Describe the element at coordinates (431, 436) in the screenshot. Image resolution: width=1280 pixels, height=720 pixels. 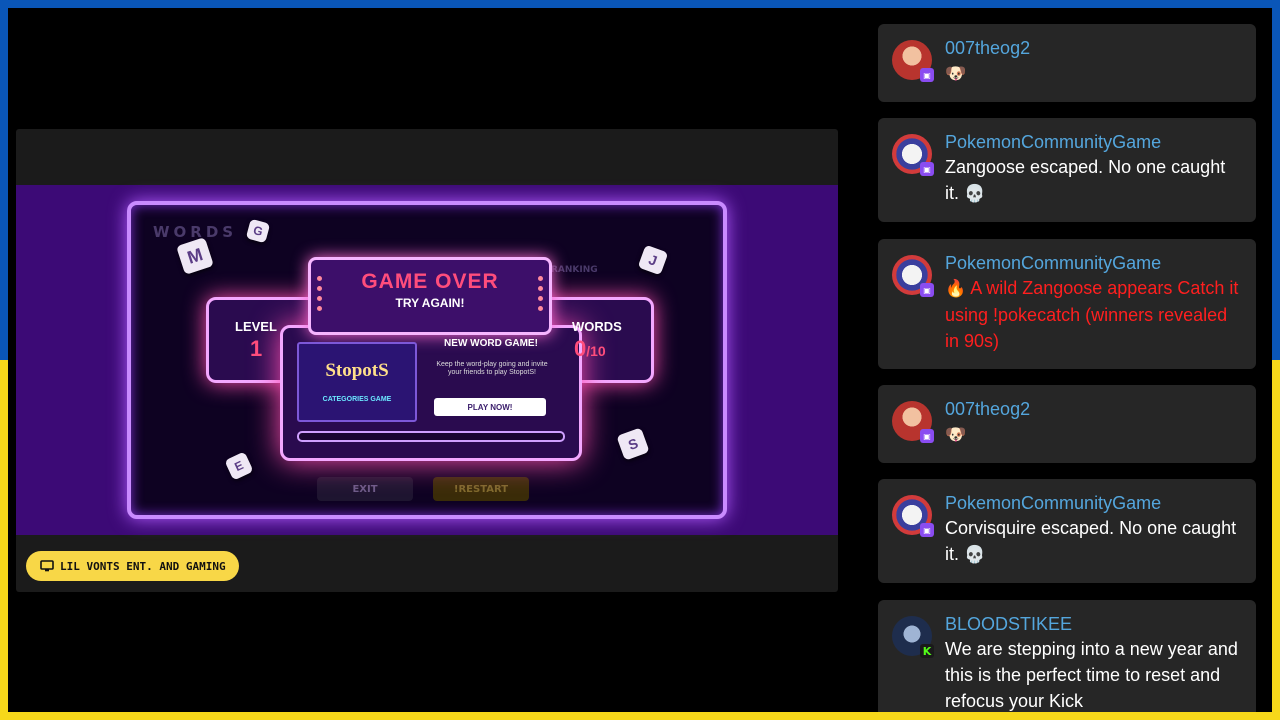
I see `progress-bar` at that location.